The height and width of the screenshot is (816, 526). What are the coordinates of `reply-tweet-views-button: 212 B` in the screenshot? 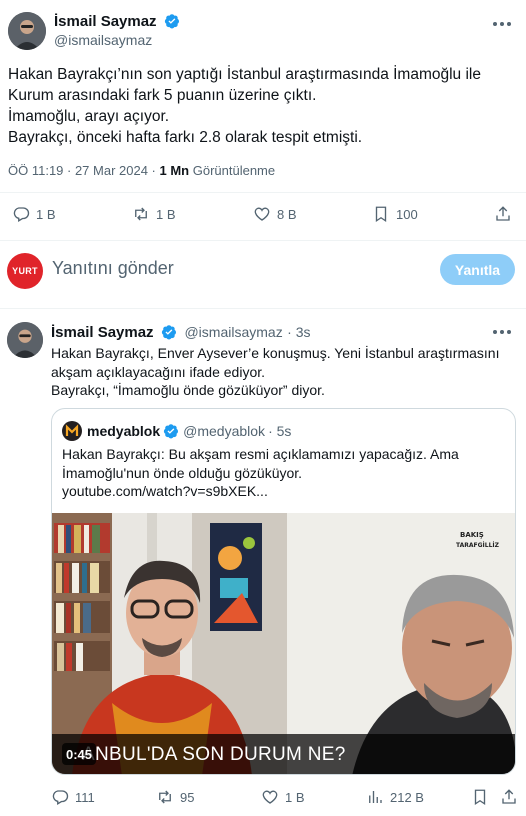 It's located at (395, 797).